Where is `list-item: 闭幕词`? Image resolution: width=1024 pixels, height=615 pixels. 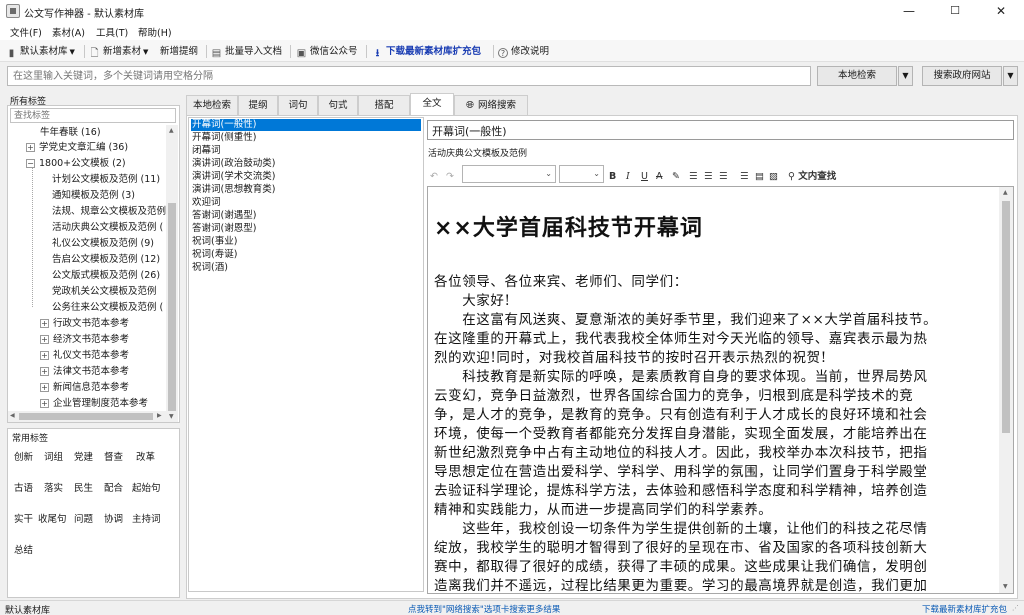 list-item: 闭幕词 is located at coordinates (306, 151).